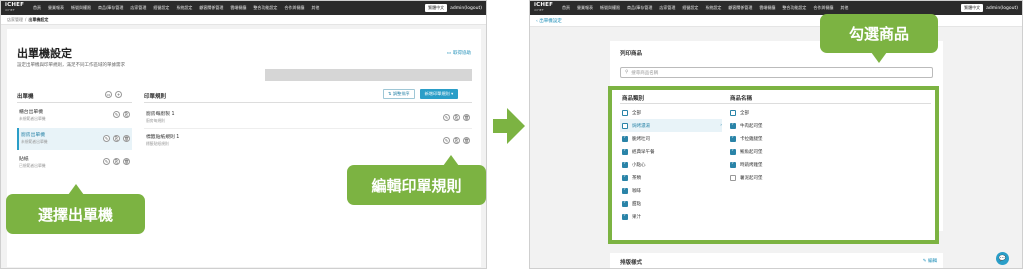 The image size is (1023, 269). What do you see at coordinates (399, 94) in the screenshot?
I see `adjust-order-button: ⇅ 調整排序` at bounding box center [399, 94].